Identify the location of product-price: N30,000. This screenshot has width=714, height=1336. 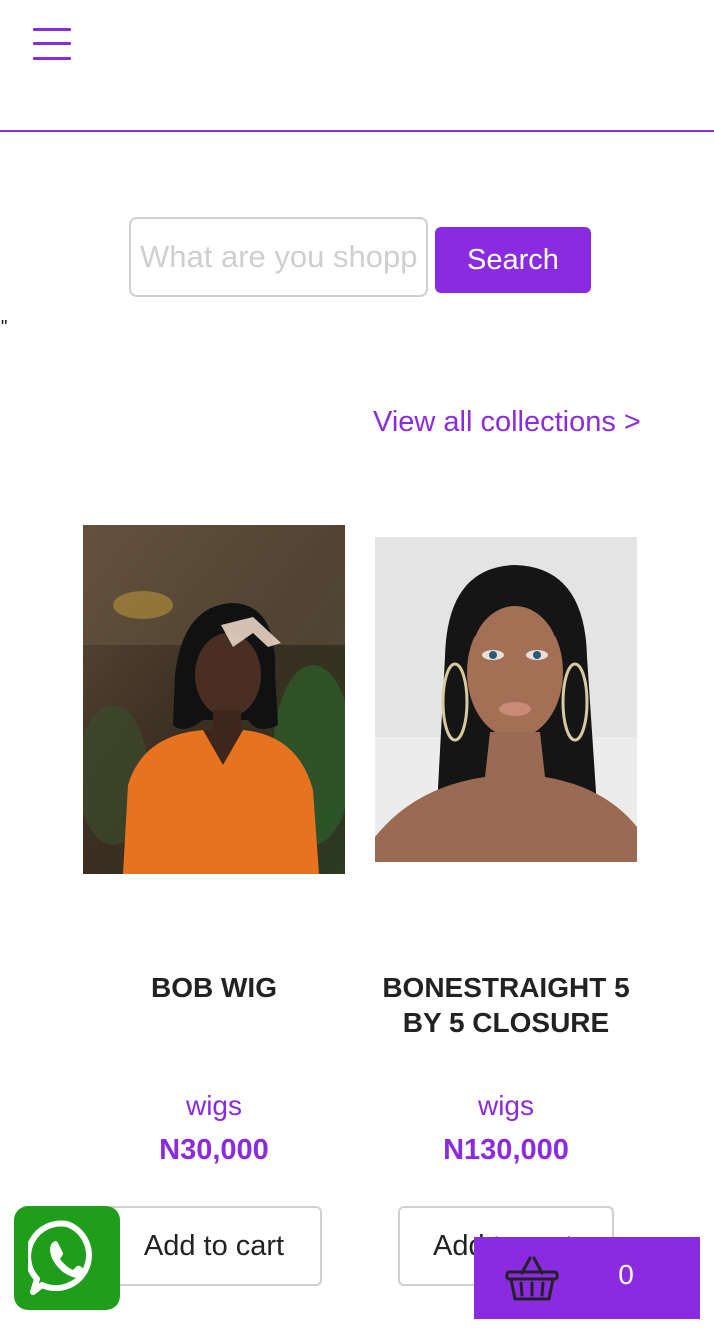
(214, 1150).